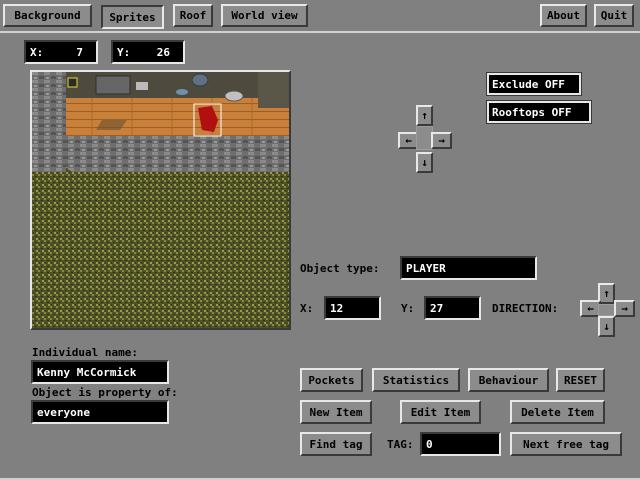 This screenshot has height=480, width=640. Describe the element at coordinates (132, 17) in the screenshot. I see `sprites-button: Sprites` at that location.